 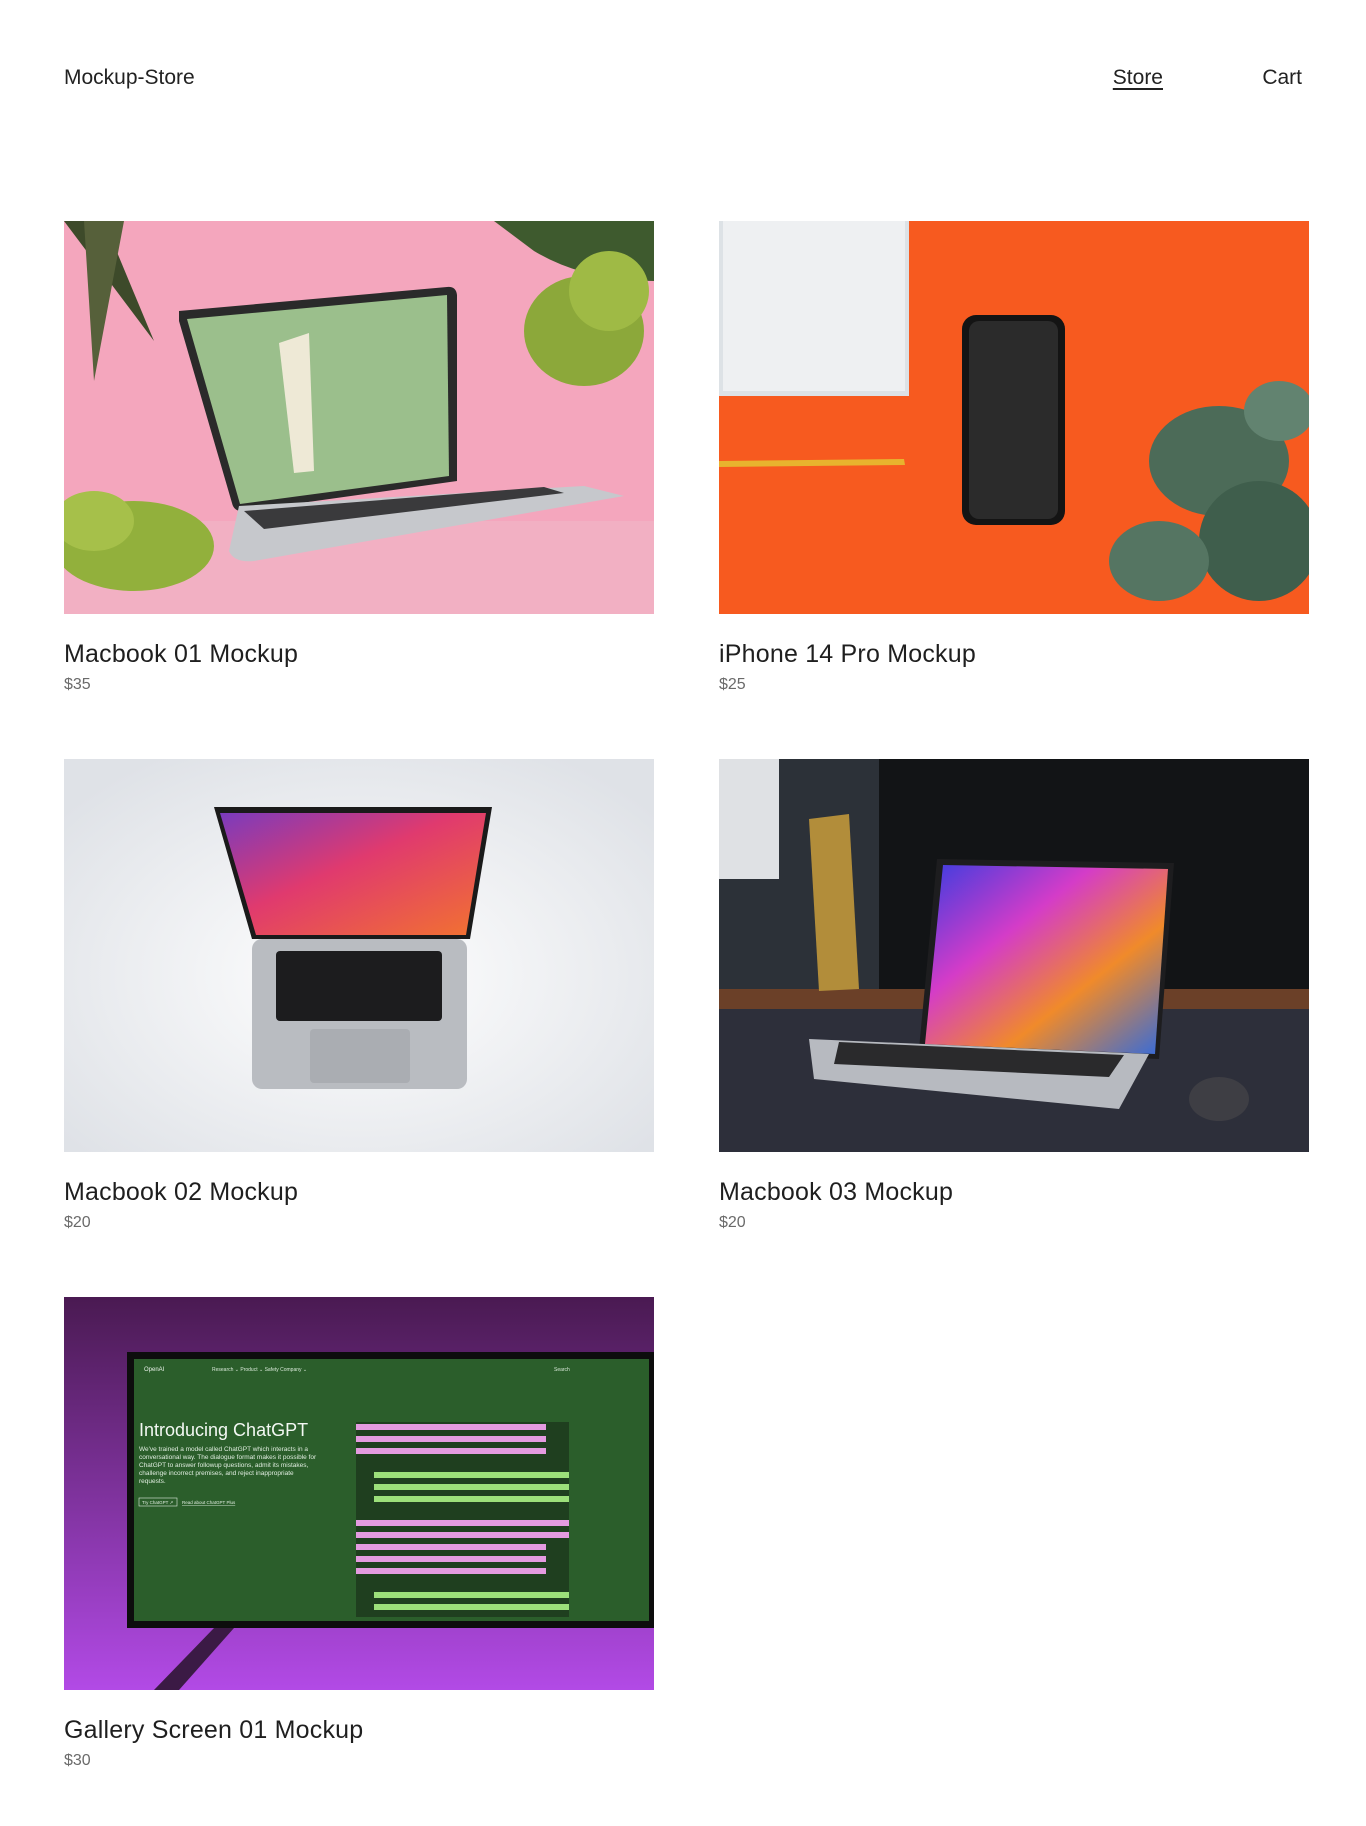 I want to click on product-price: $35, so click(x=77, y=684).